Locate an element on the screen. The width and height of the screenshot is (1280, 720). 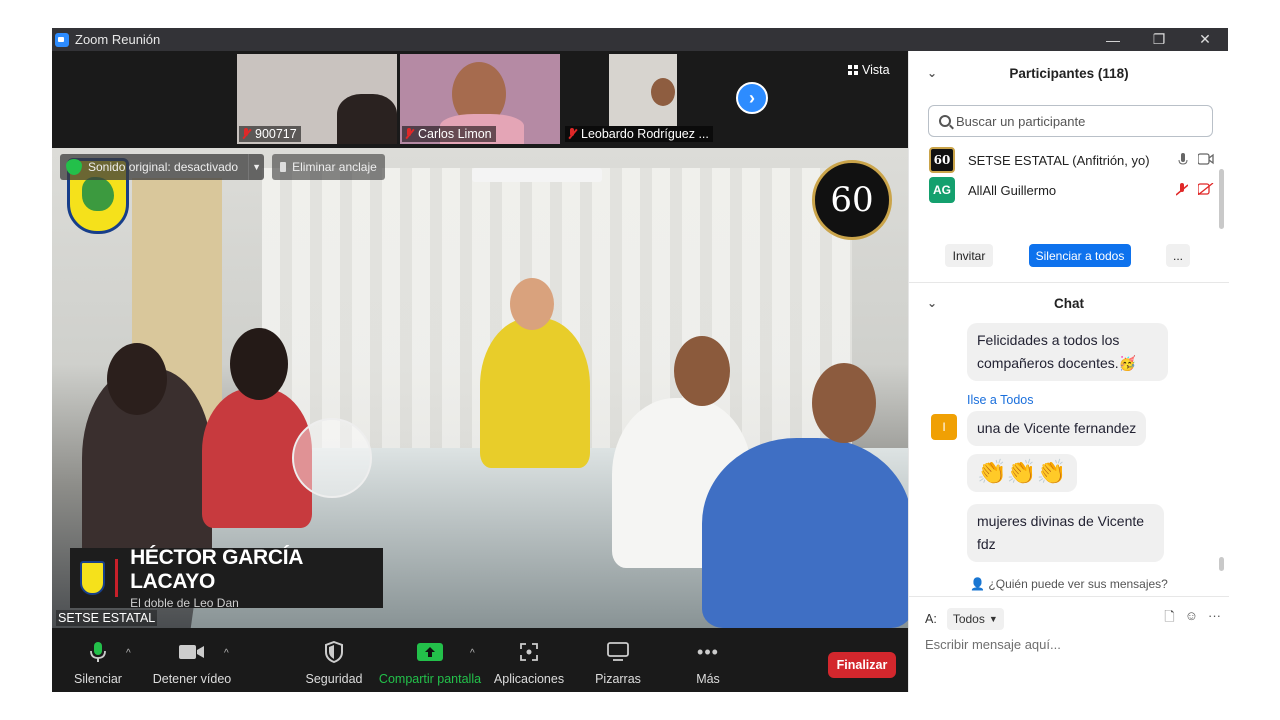
participants-header: ⌄ Participantes (118) is located at coordinates (1069, 73).